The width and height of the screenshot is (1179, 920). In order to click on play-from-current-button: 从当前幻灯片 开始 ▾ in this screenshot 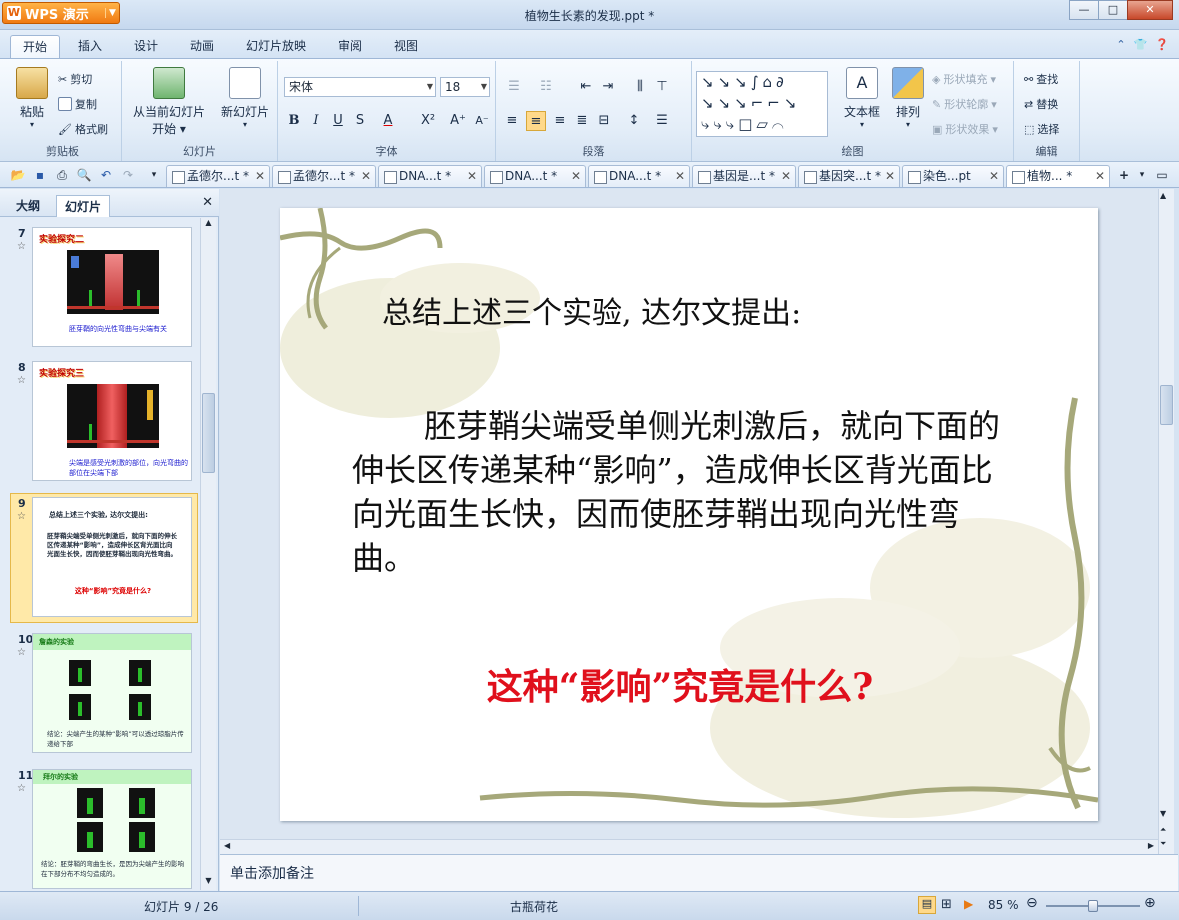, I will do `click(169, 102)`.